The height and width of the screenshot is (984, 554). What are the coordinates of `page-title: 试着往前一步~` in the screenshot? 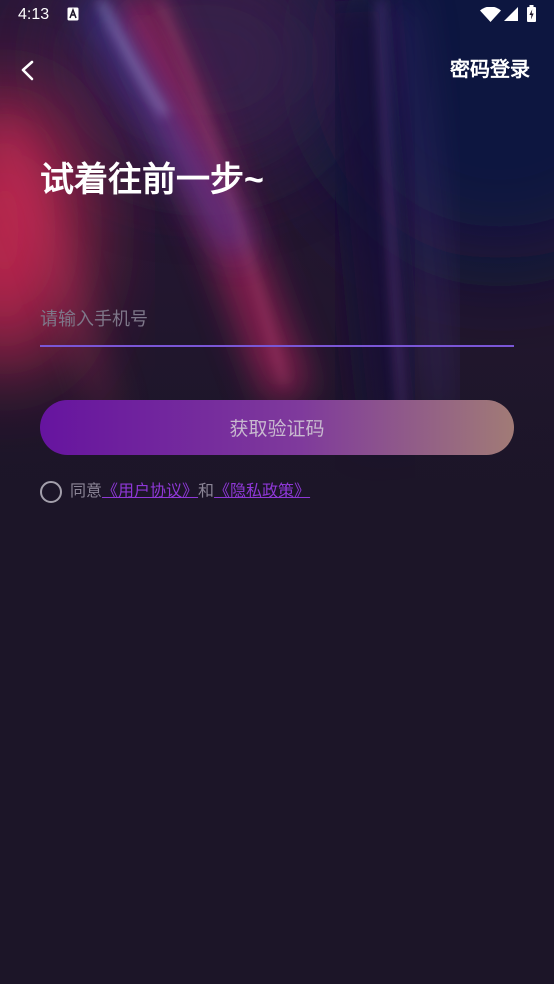 It's located at (152, 180).